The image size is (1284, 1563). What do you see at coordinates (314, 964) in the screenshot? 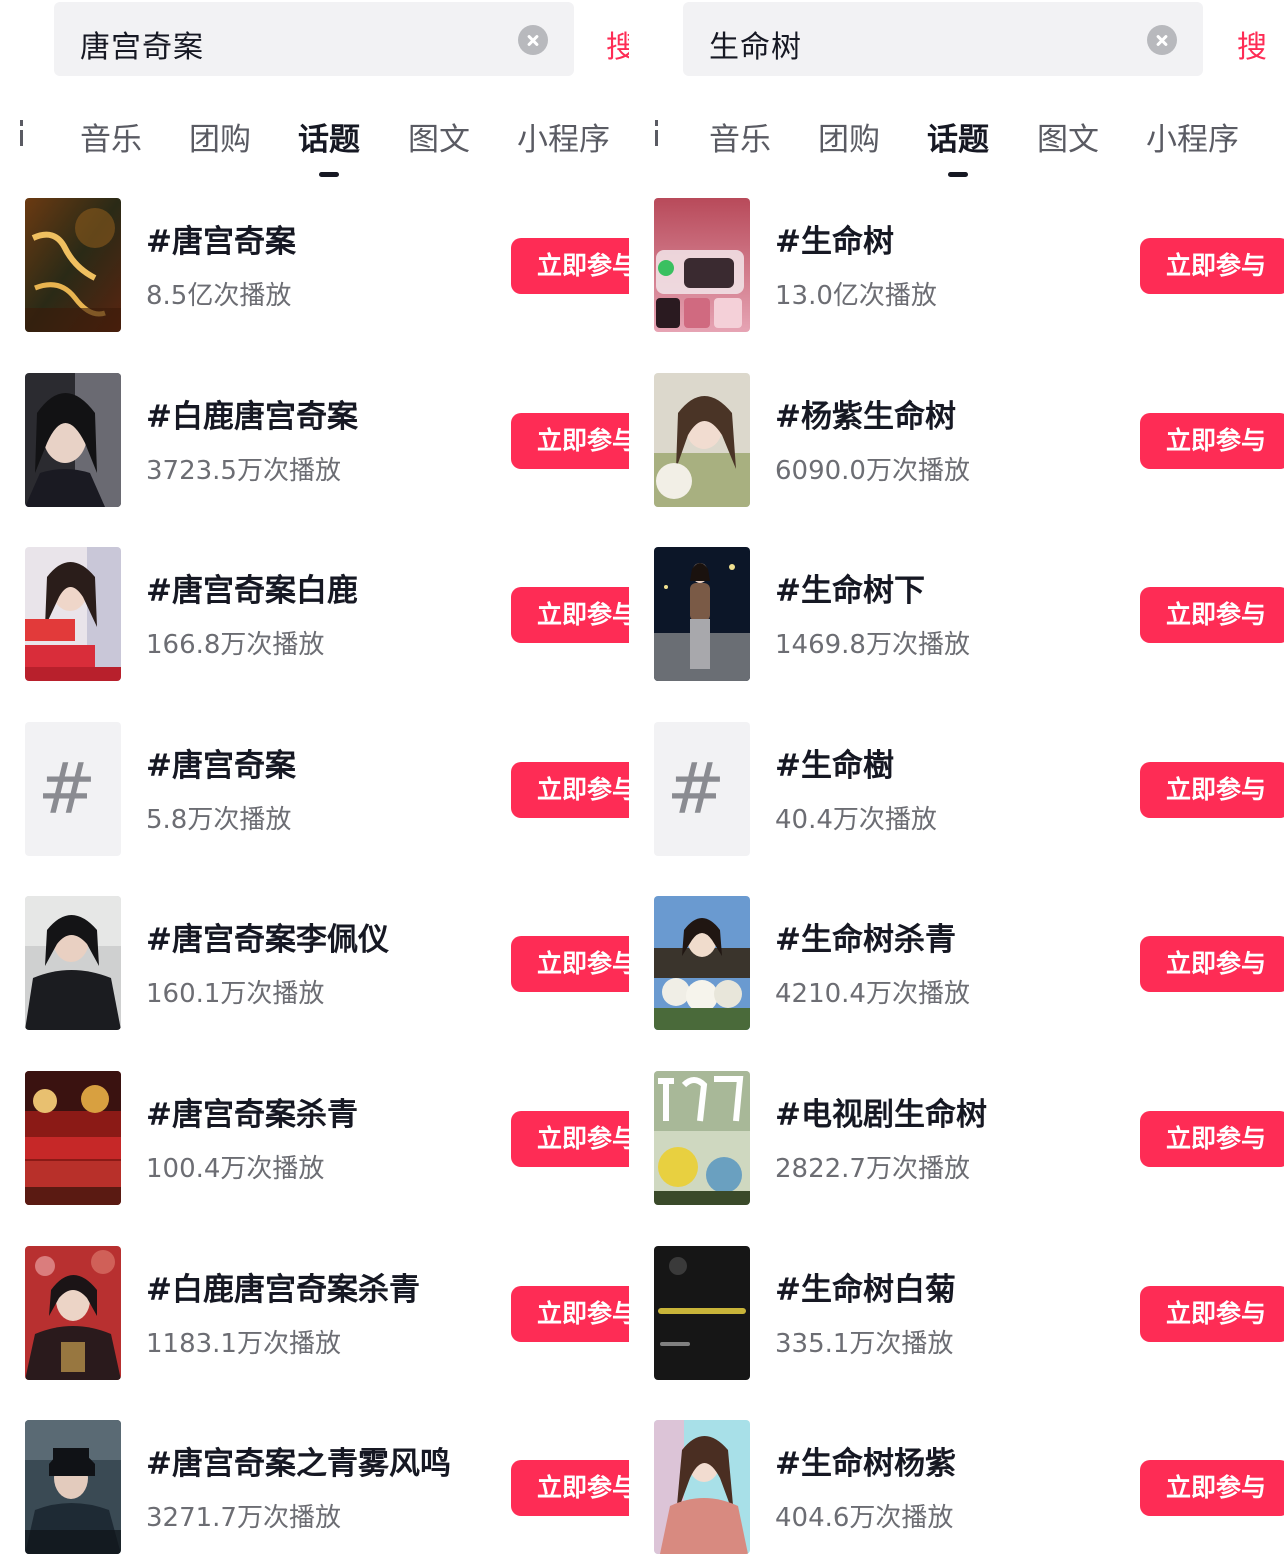
I see `list-item: #唐宫奇案李佩仪 160.1万次播放 立即参与` at bounding box center [314, 964].